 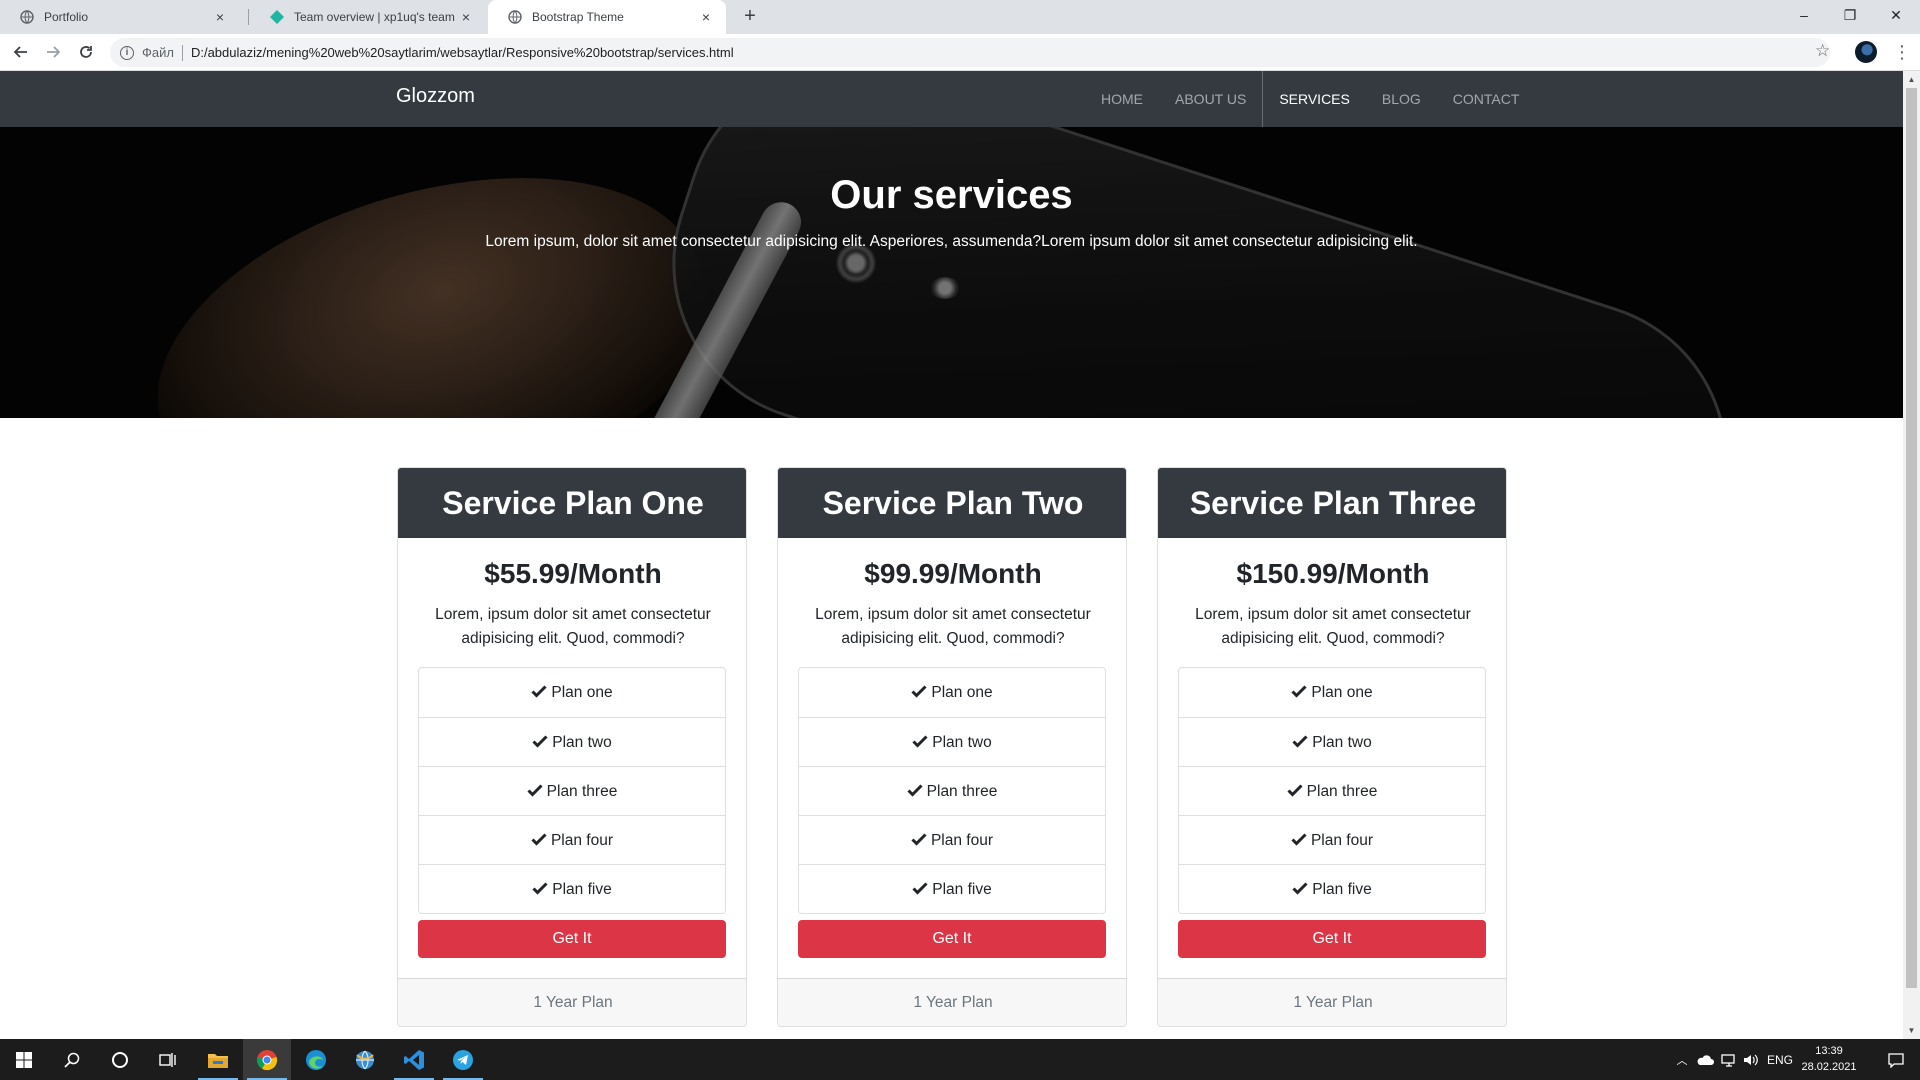 I want to click on language-indicator: ENG, so click(x=1780, y=1060).